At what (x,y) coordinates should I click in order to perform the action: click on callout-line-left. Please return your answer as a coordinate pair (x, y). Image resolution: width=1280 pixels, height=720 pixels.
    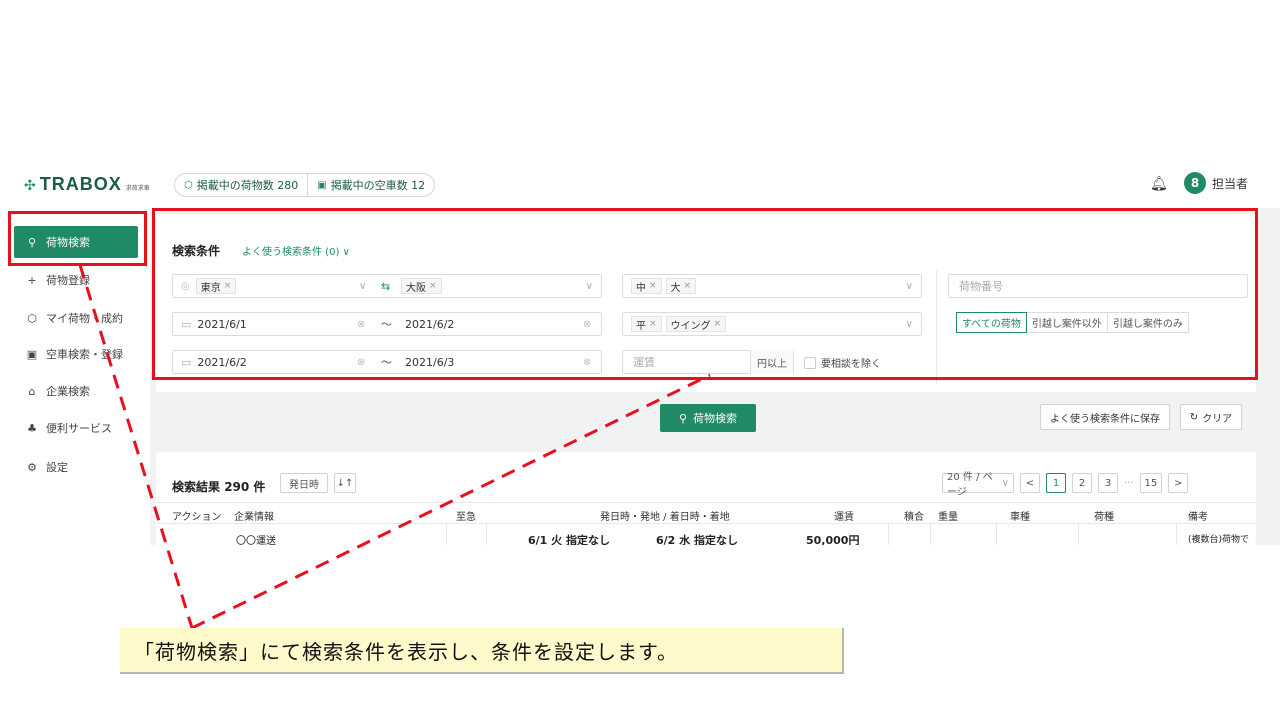
    Looking at the image, I should click on (136, 446).